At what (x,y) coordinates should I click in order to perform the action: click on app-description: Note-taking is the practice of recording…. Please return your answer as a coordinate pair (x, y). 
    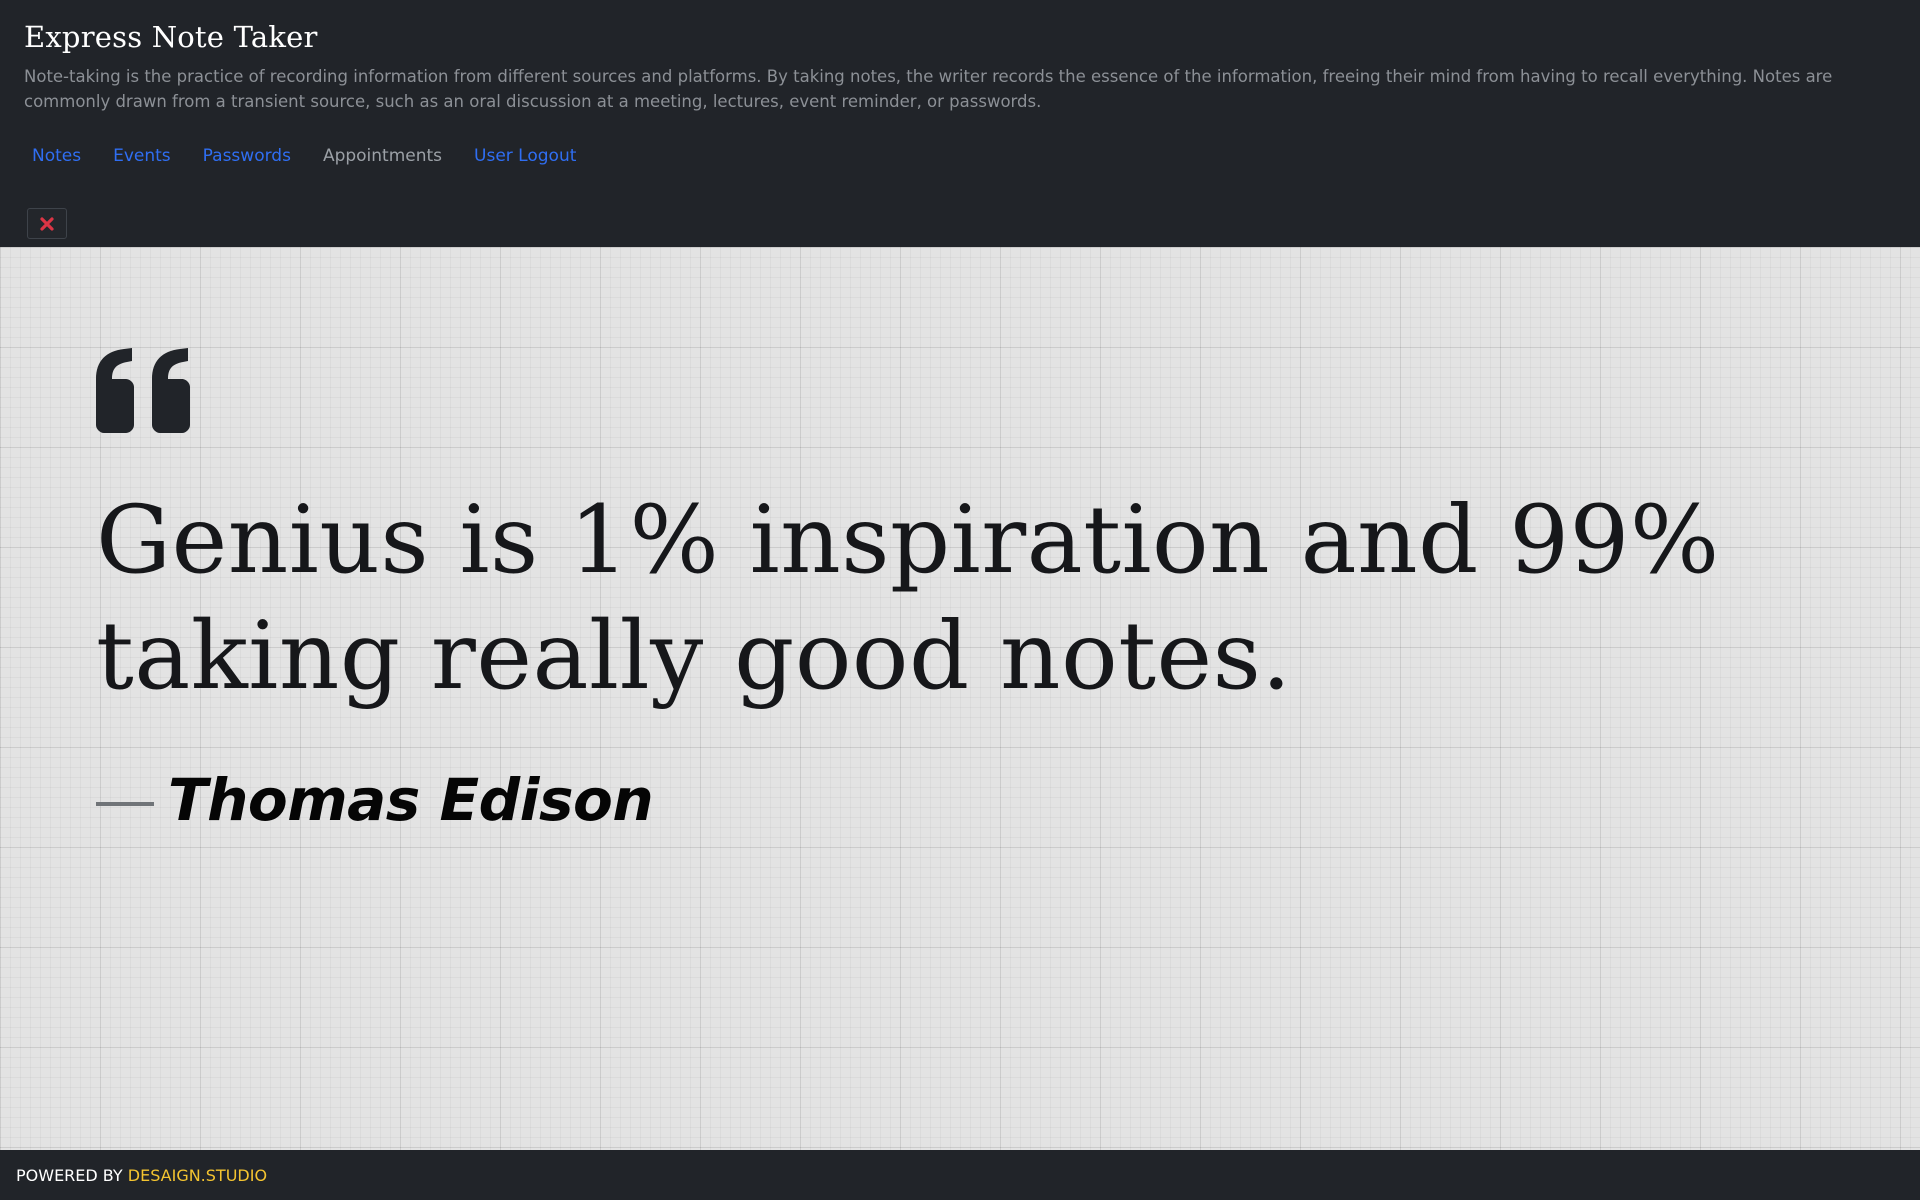
    Looking at the image, I should click on (928, 89).